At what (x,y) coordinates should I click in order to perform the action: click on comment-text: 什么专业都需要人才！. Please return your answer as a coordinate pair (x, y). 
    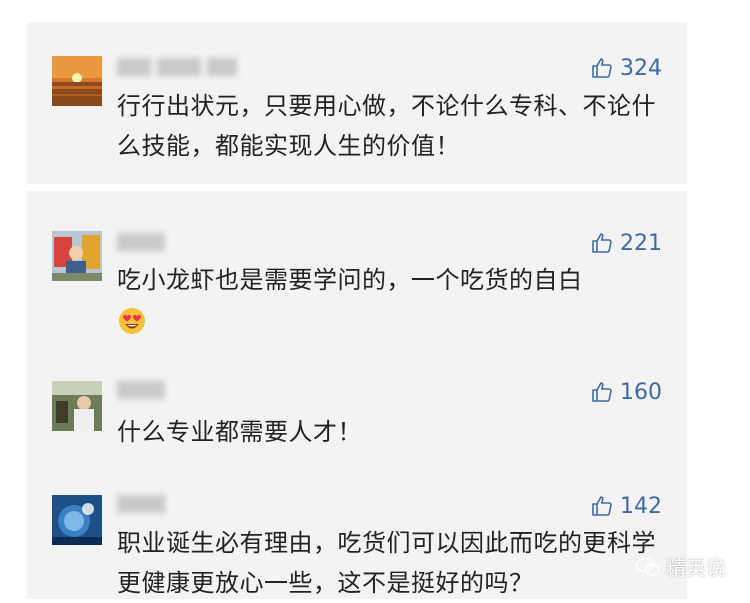
    Looking at the image, I should click on (239, 432).